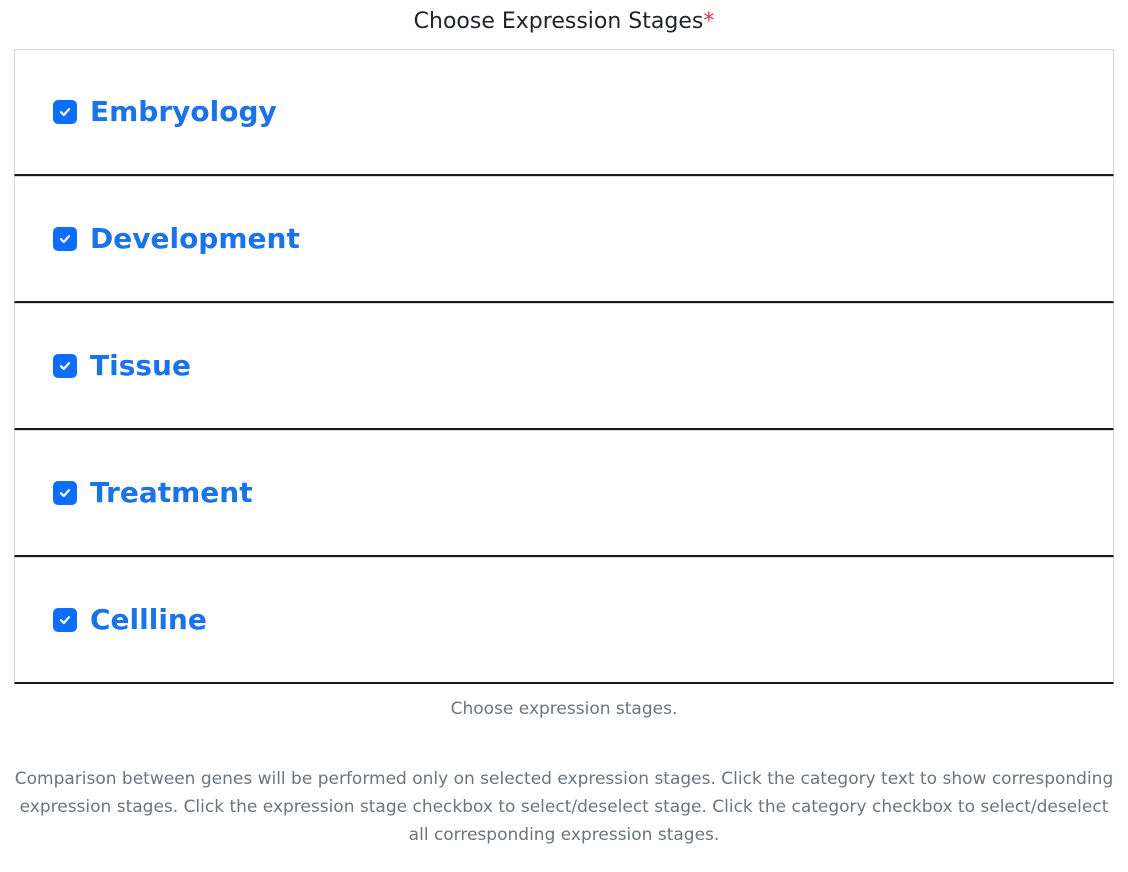  I want to click on stage-category-cellline: Cellline, so click(564, 620).